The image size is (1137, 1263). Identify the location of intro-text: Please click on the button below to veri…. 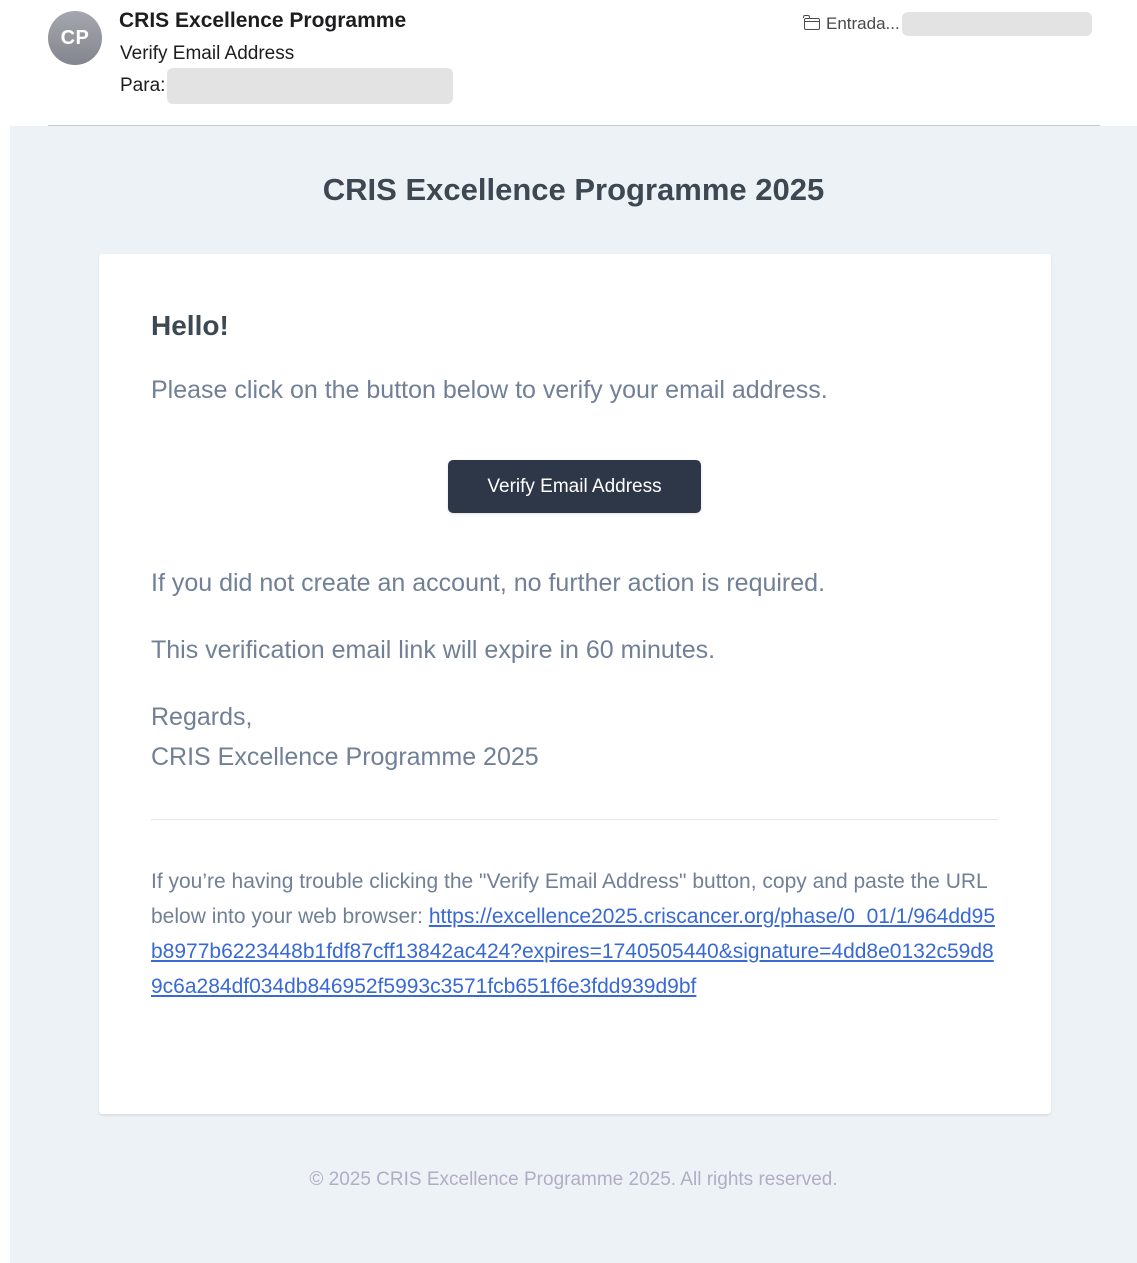
(489, 390).